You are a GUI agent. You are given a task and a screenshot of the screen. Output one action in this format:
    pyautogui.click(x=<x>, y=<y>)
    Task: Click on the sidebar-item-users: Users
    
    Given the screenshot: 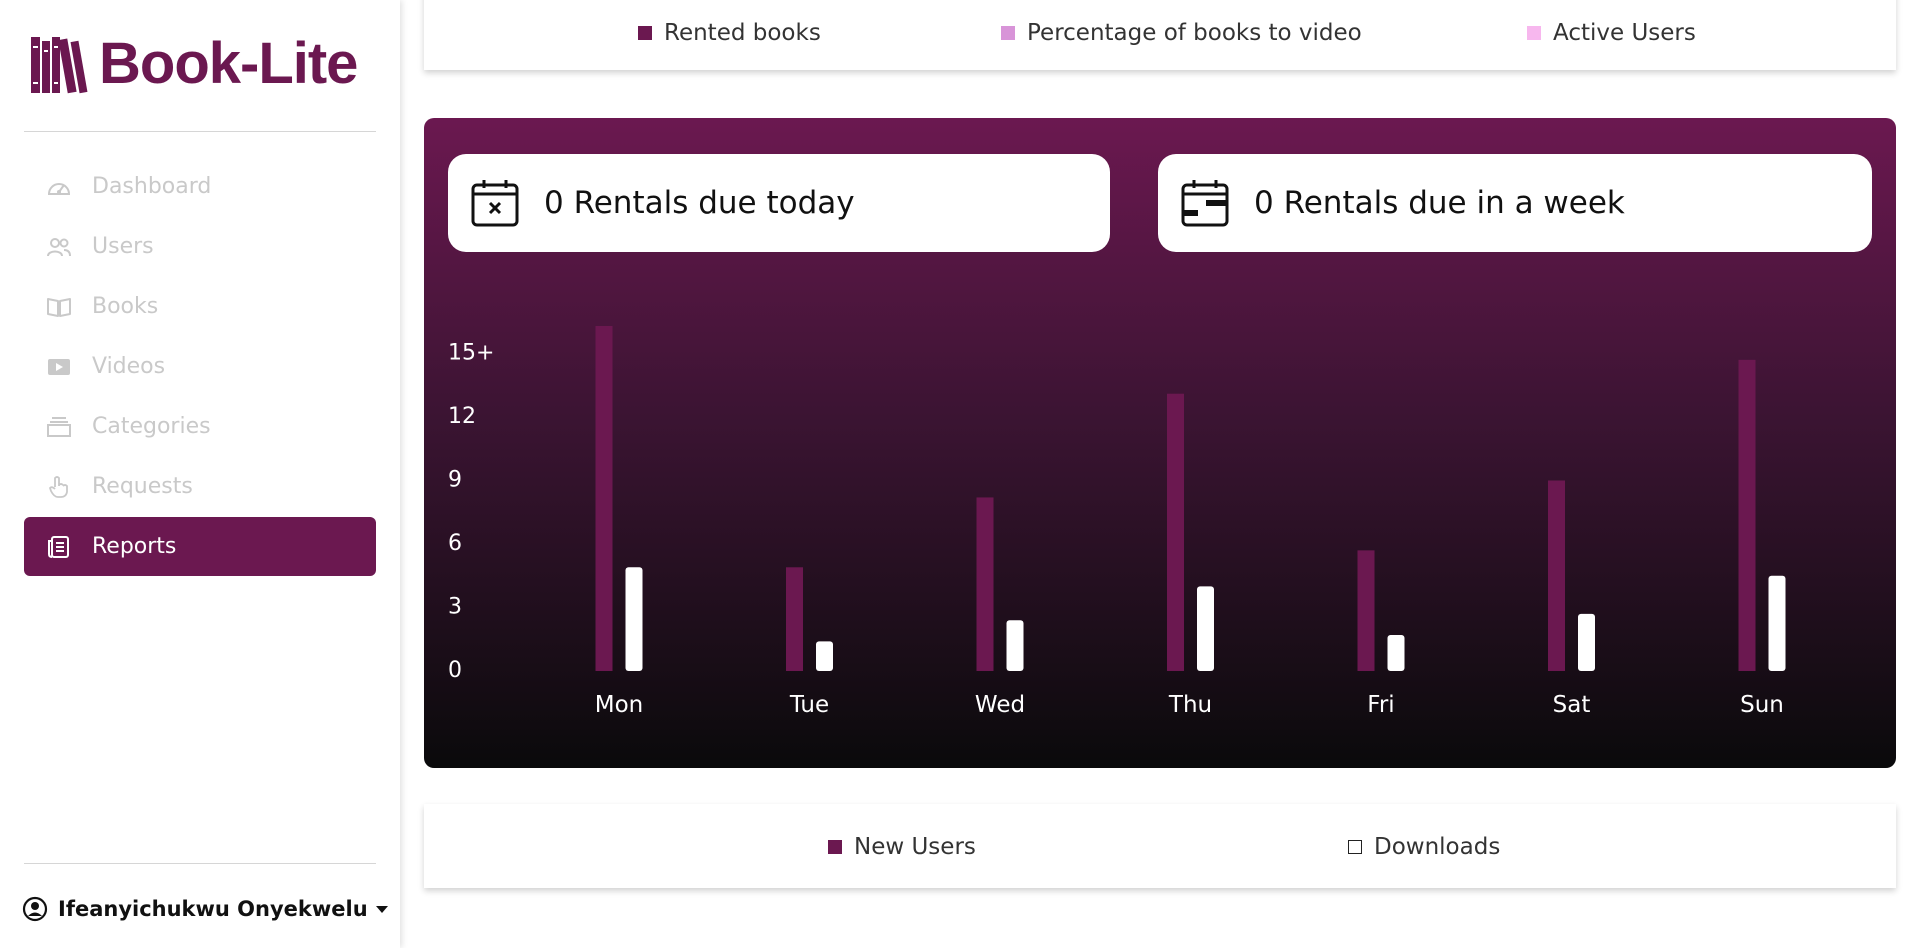 What is the action you would take?
    pyautogui.click(x=200, y=246)
    